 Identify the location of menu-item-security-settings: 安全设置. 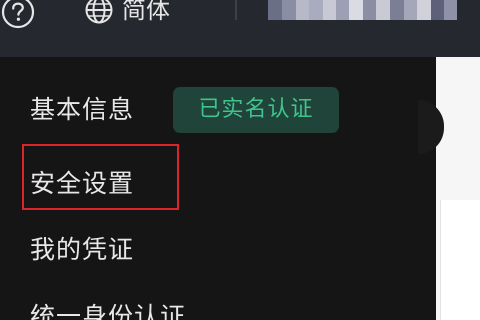
(82, 184).